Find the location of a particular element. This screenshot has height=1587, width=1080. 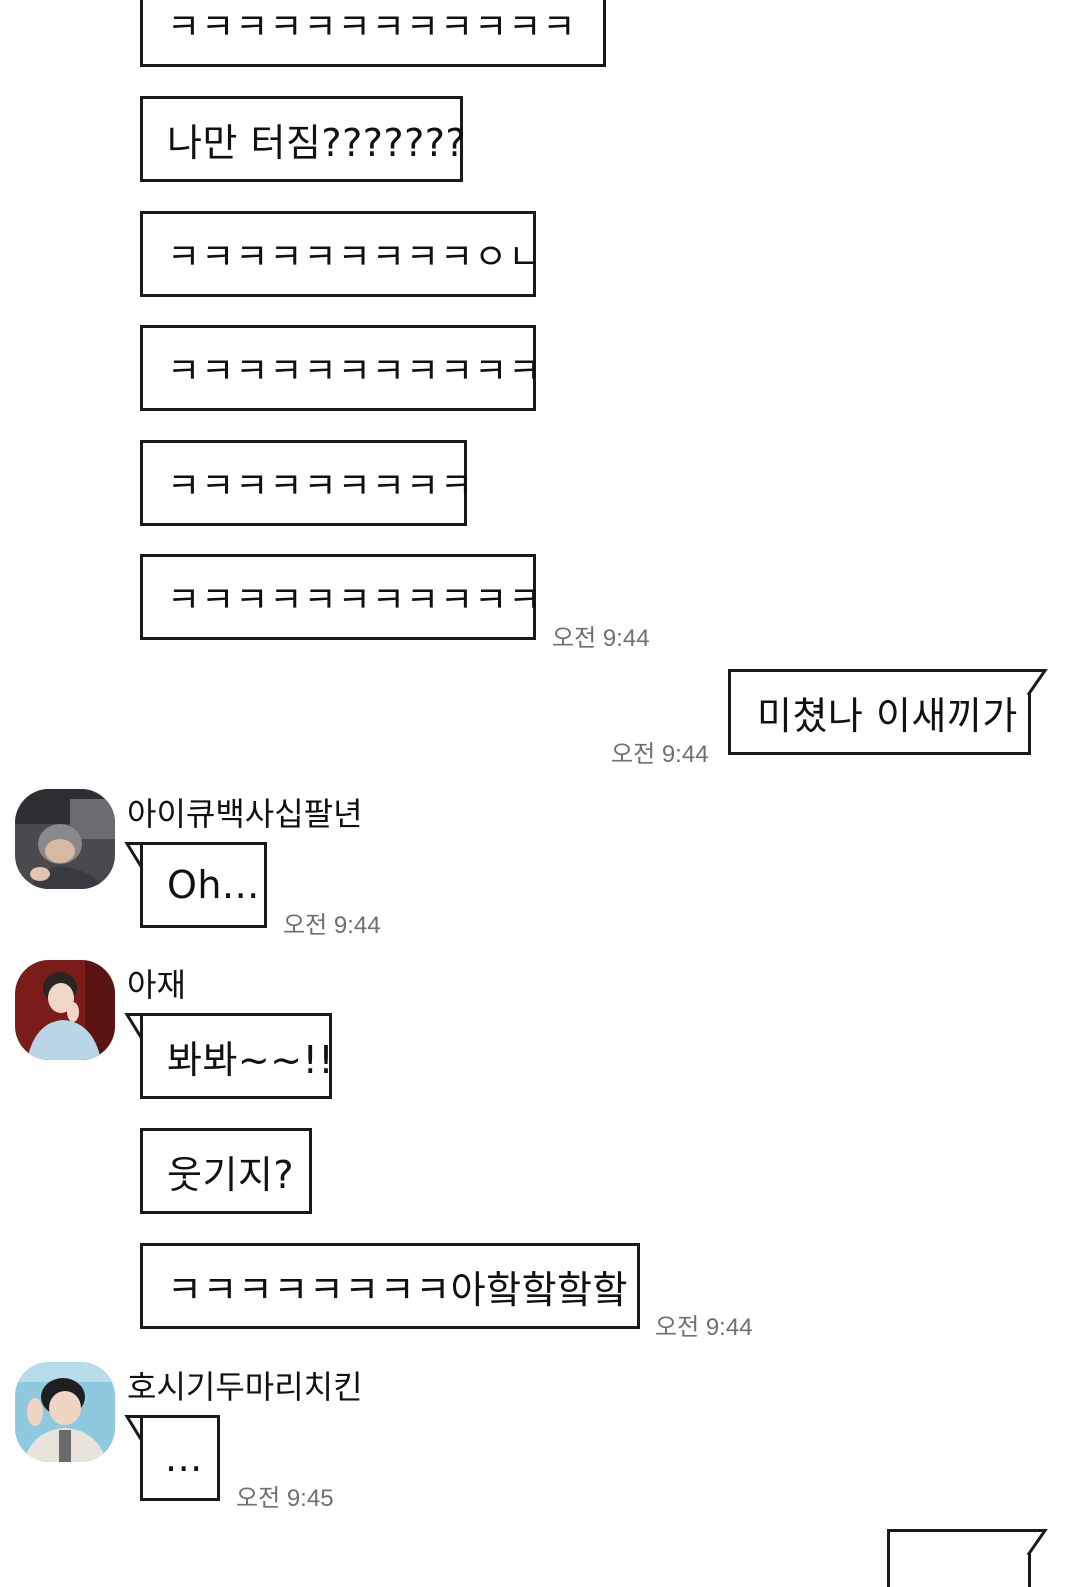

message-bubble: ㅋㅋㅋㅋㅋㅋㅋㅋㅋㅇㄴ is located at coordinates (340, 254).